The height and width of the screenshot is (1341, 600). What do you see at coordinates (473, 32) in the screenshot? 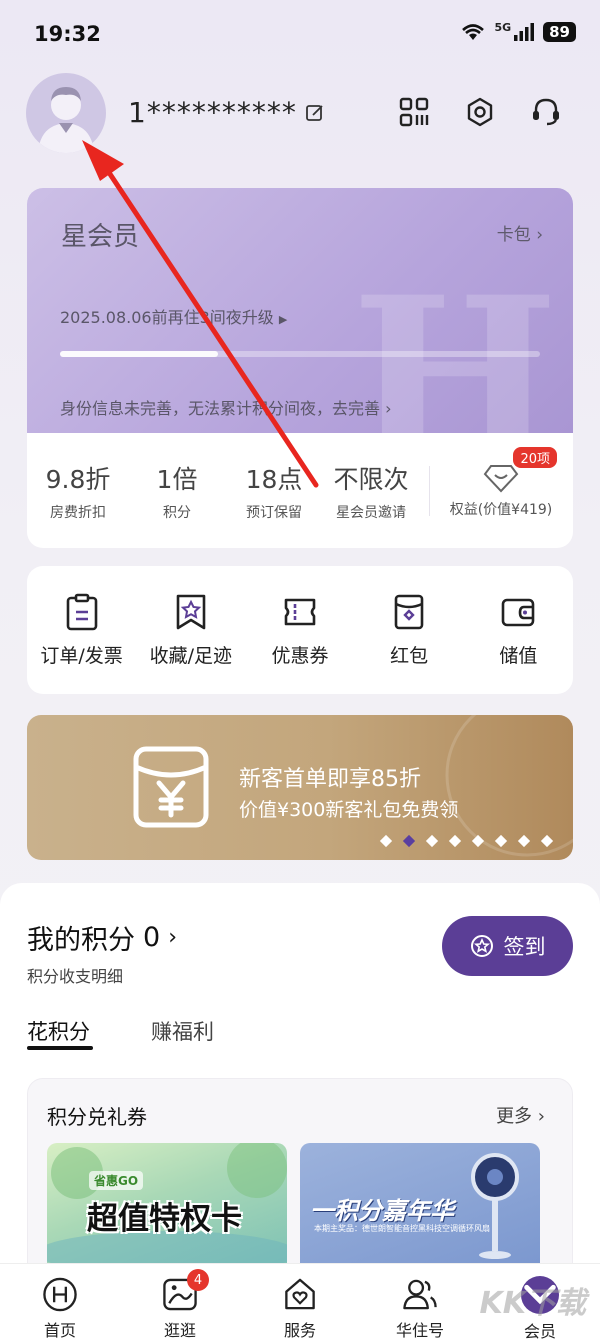
I see `wifi-icon` at bounding box center [473, 32].